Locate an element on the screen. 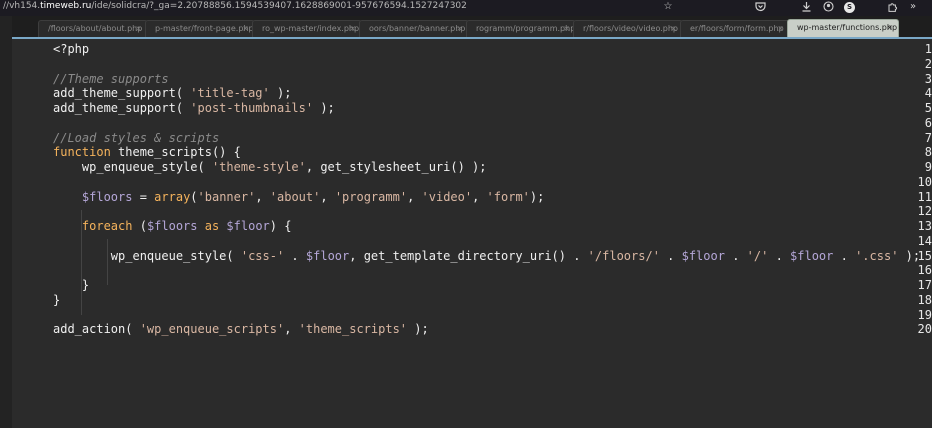 The height and width of the screenshot is (428, 932). tab-label: wp-master/functions.php is located at coordinates (847, 27).